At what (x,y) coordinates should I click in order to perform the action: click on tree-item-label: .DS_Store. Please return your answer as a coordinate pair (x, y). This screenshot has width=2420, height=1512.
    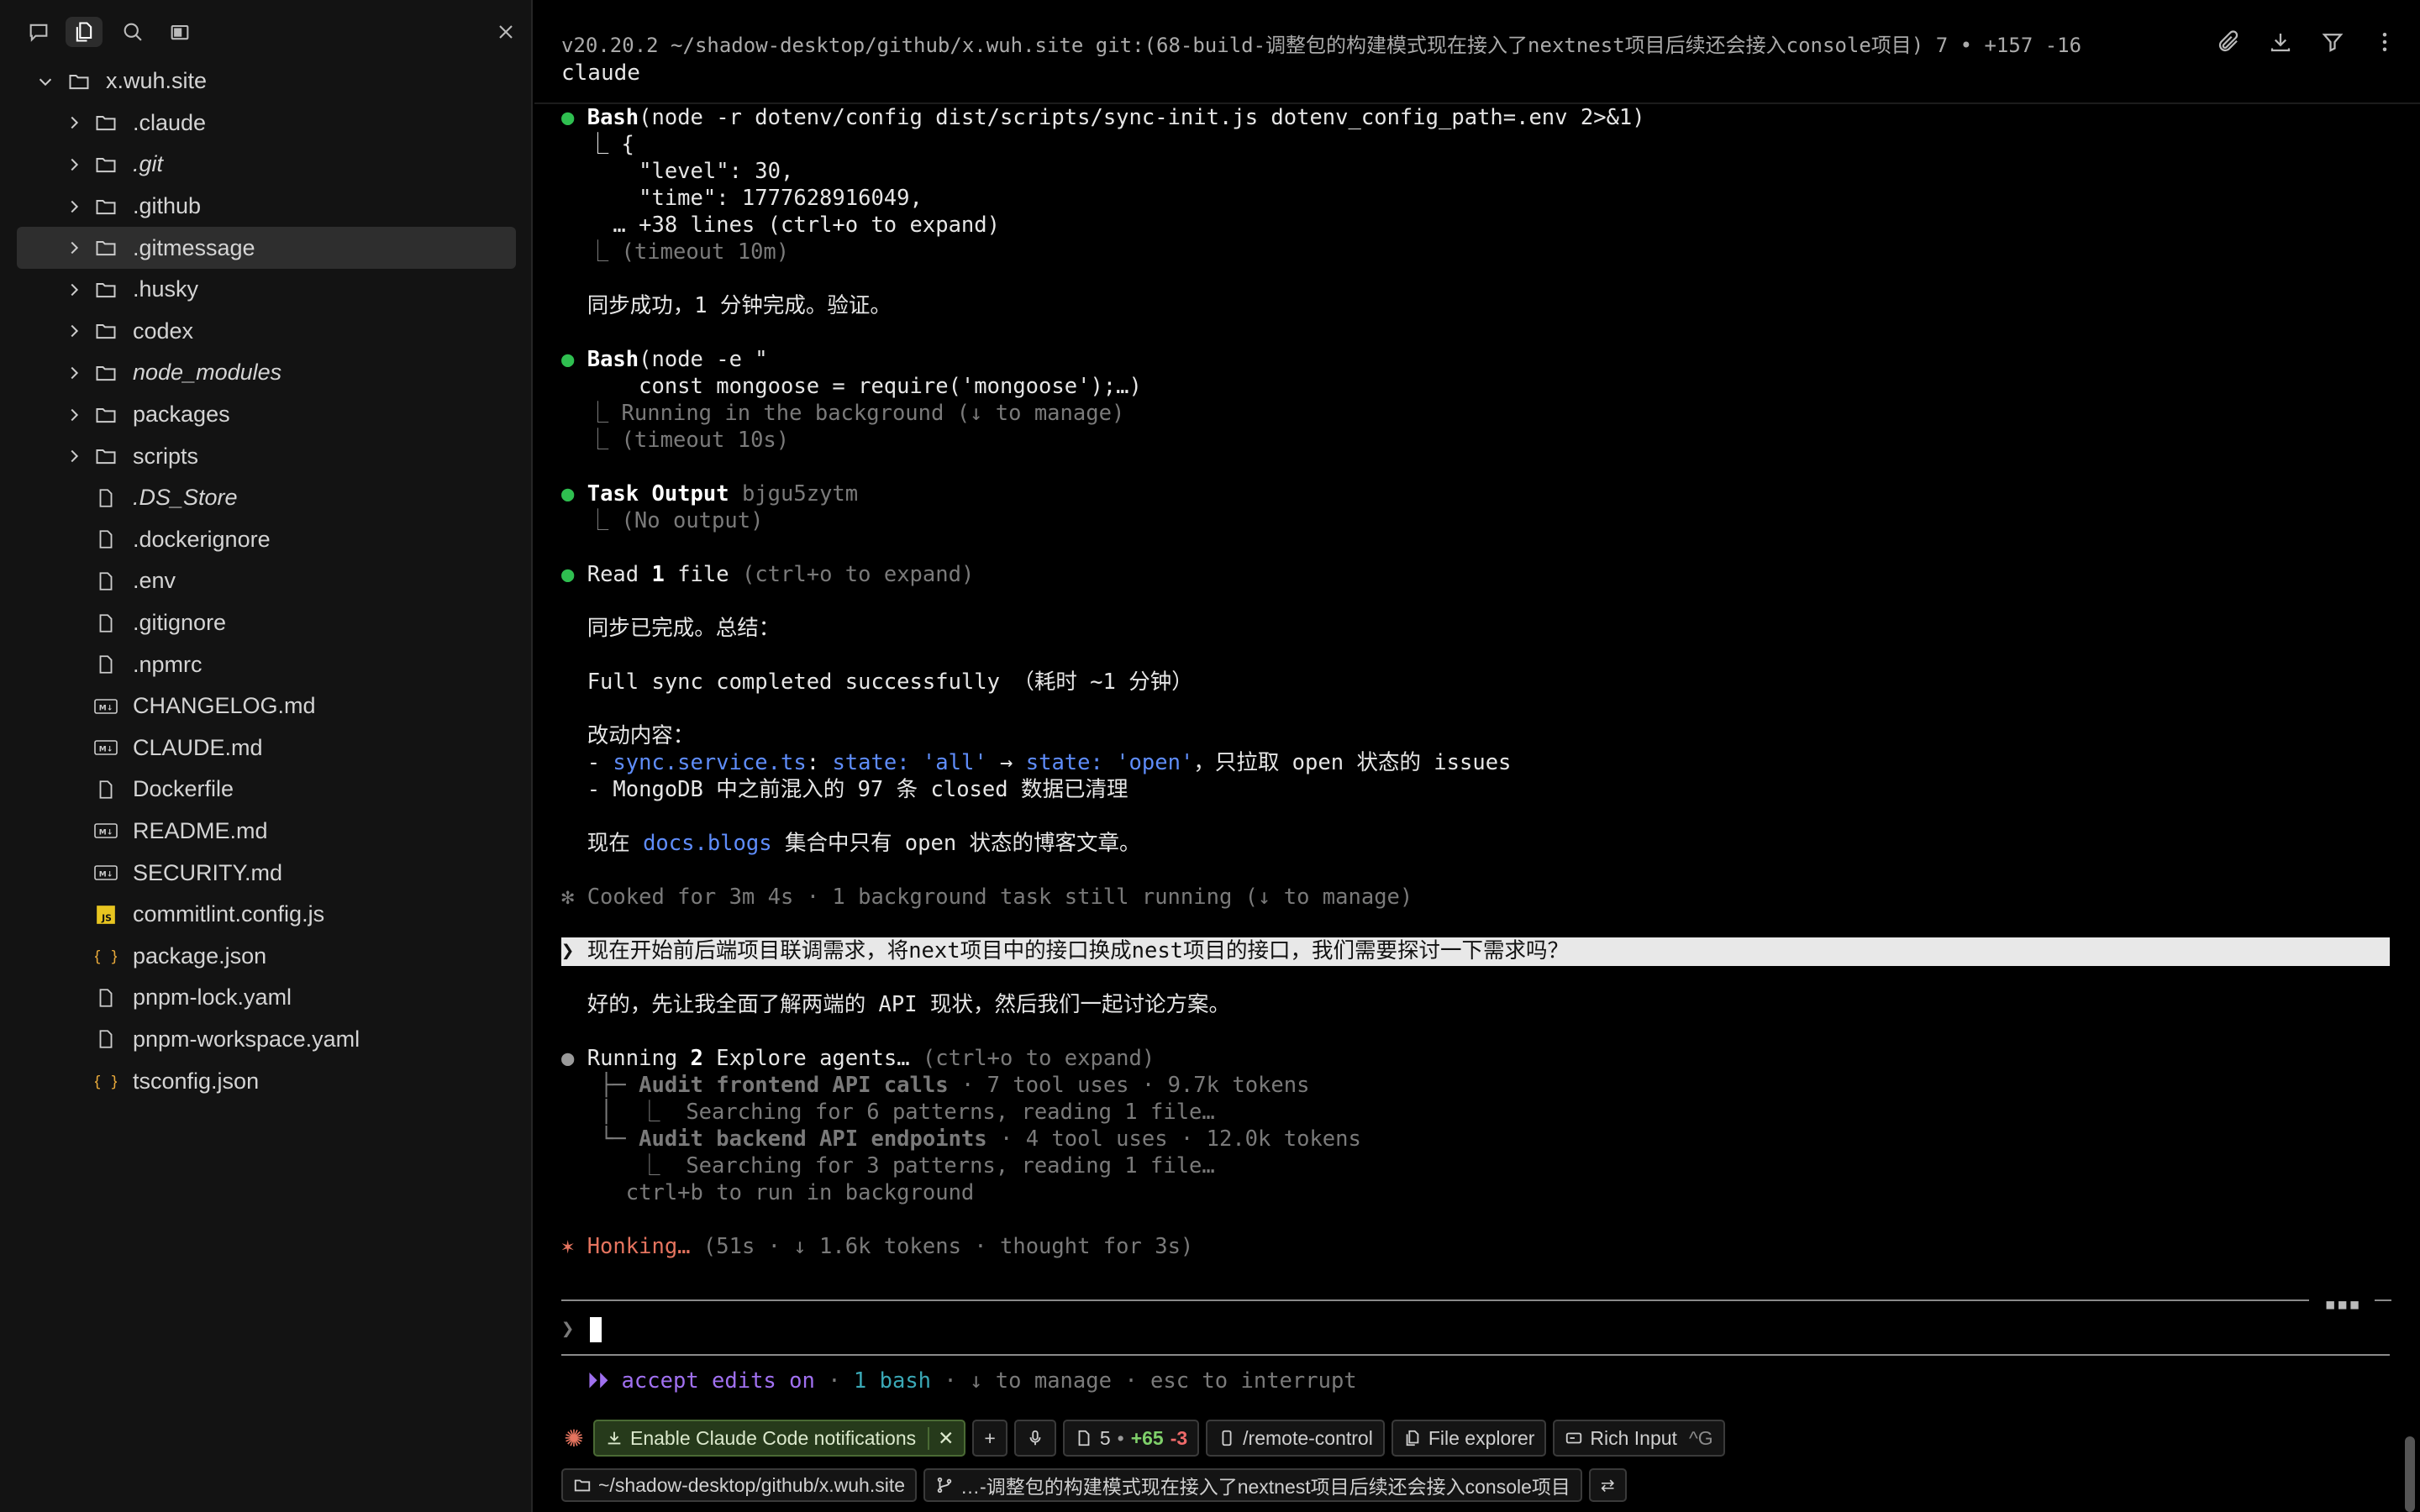
    Looking at the image, I should click on (185, 498).